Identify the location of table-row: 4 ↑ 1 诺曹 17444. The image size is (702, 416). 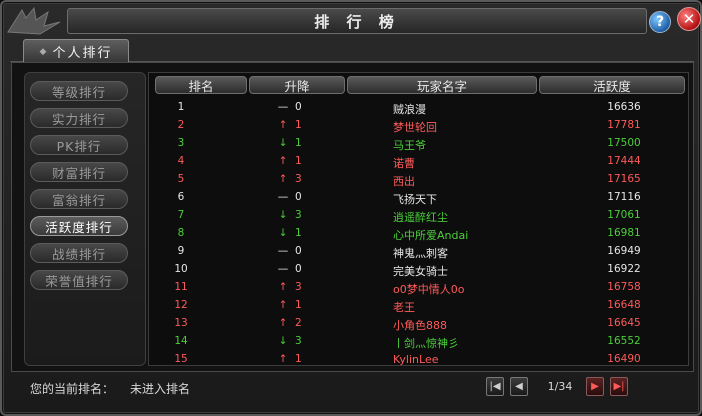
(419, 162).